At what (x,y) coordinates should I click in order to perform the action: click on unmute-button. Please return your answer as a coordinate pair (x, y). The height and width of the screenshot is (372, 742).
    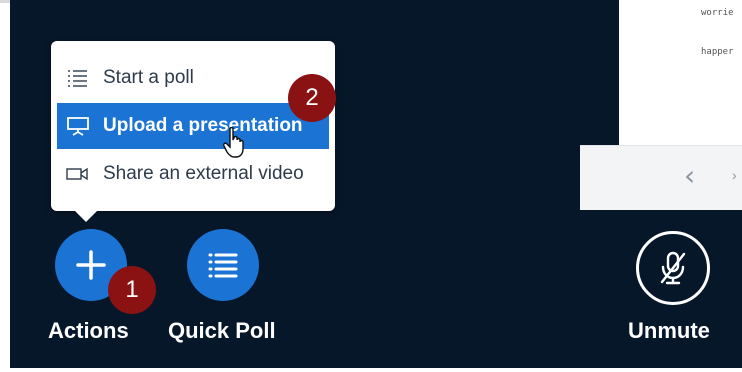
    Looking at the image, I should click on (673, 268).